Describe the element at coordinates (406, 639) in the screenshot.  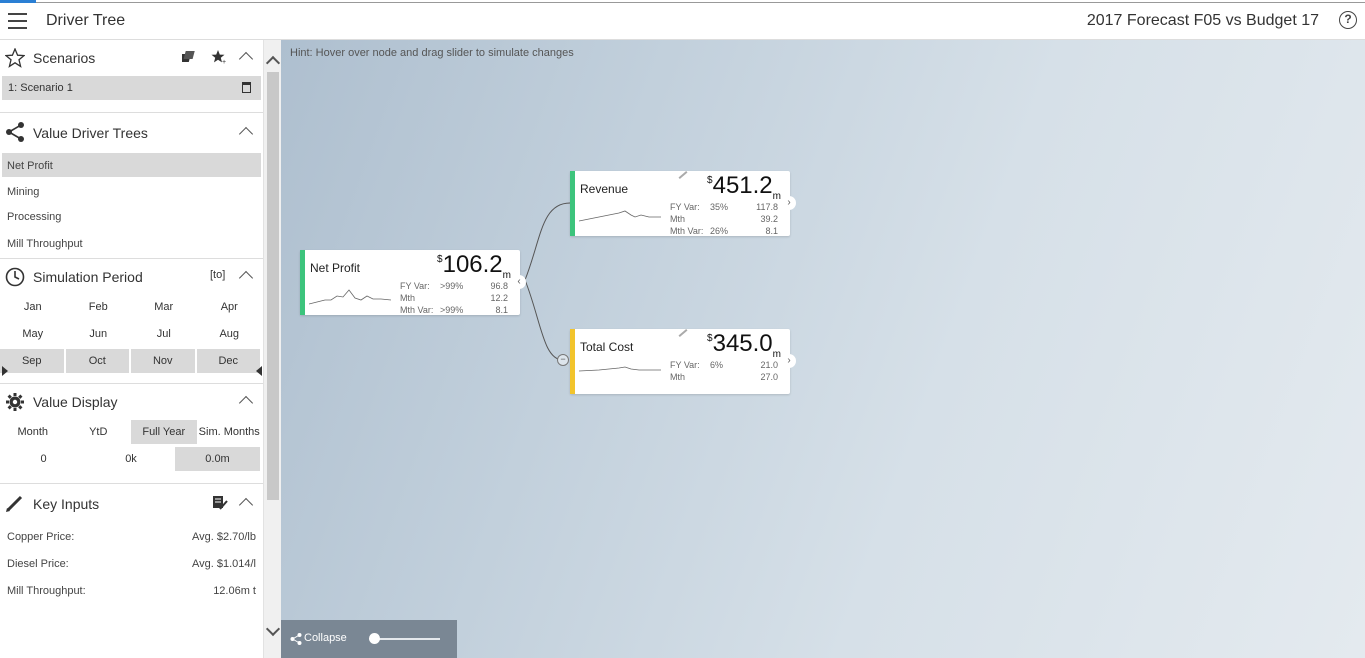
I see `zoom-slider-track` at that location.